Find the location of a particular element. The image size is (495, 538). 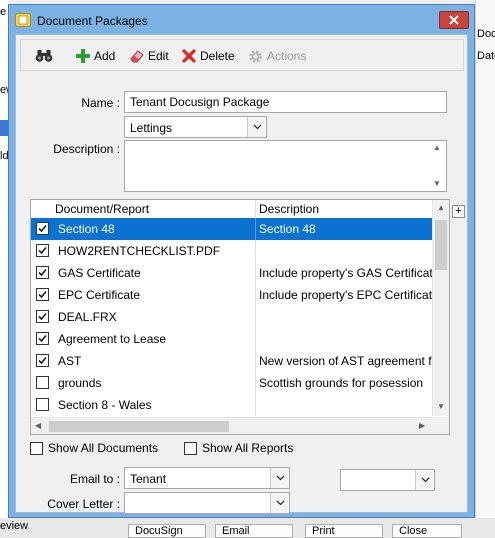

recipient-secondary-select is located at coordinates (387, 480).